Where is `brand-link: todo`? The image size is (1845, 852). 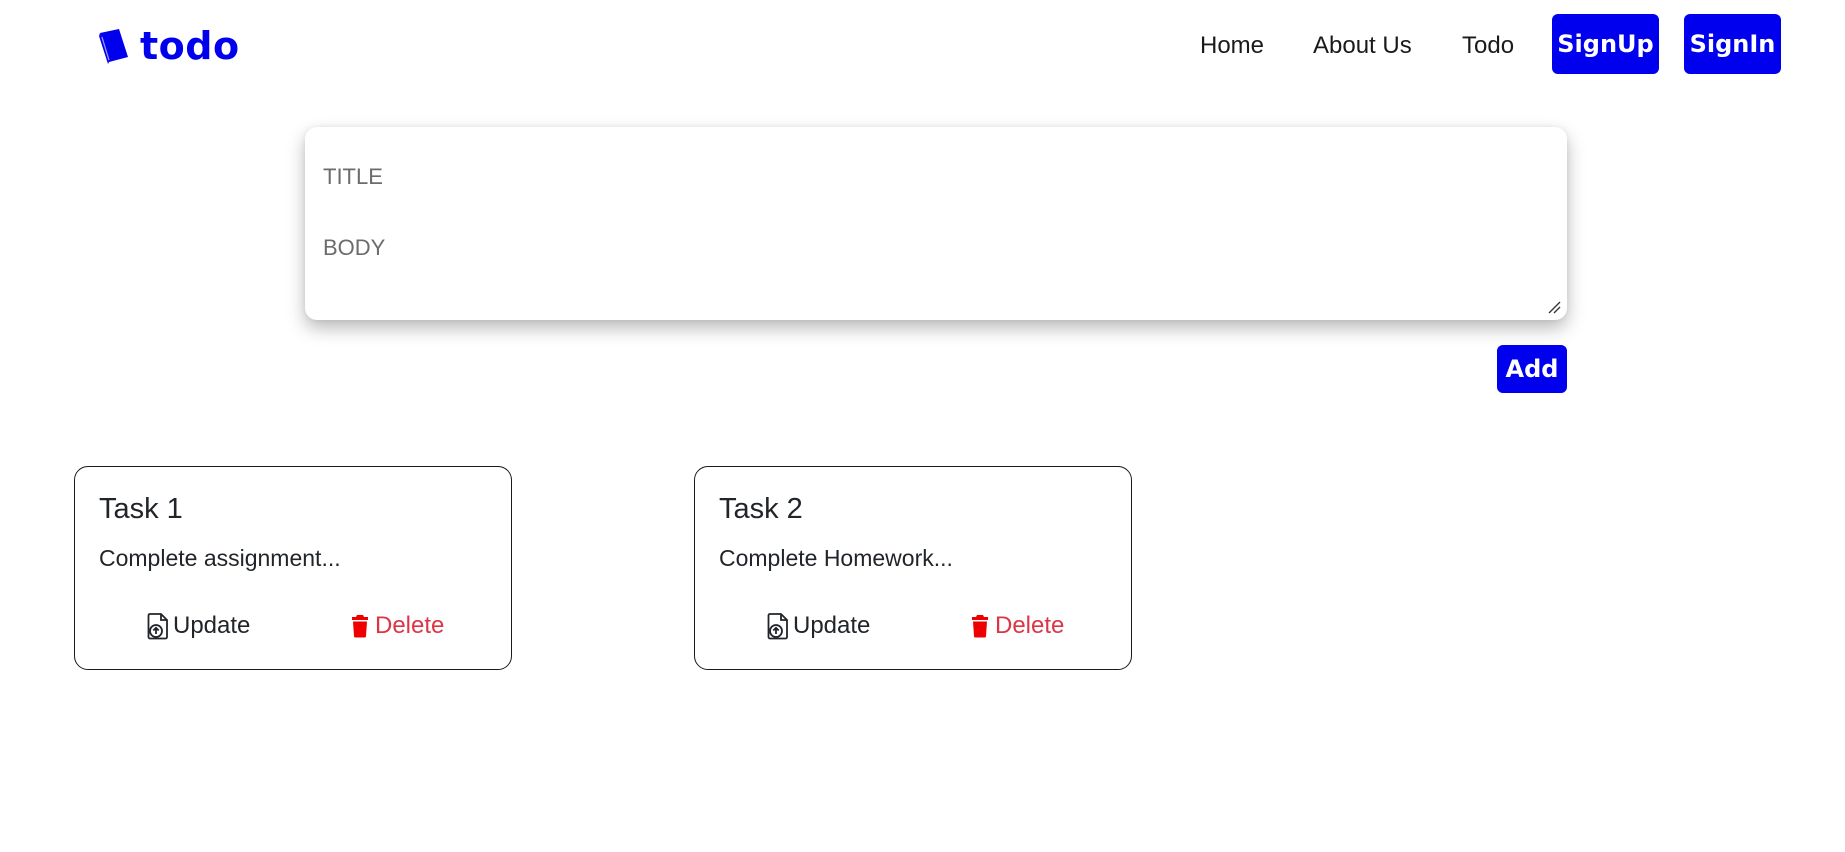 brand-link: todo is located at coordinates (168, 46).